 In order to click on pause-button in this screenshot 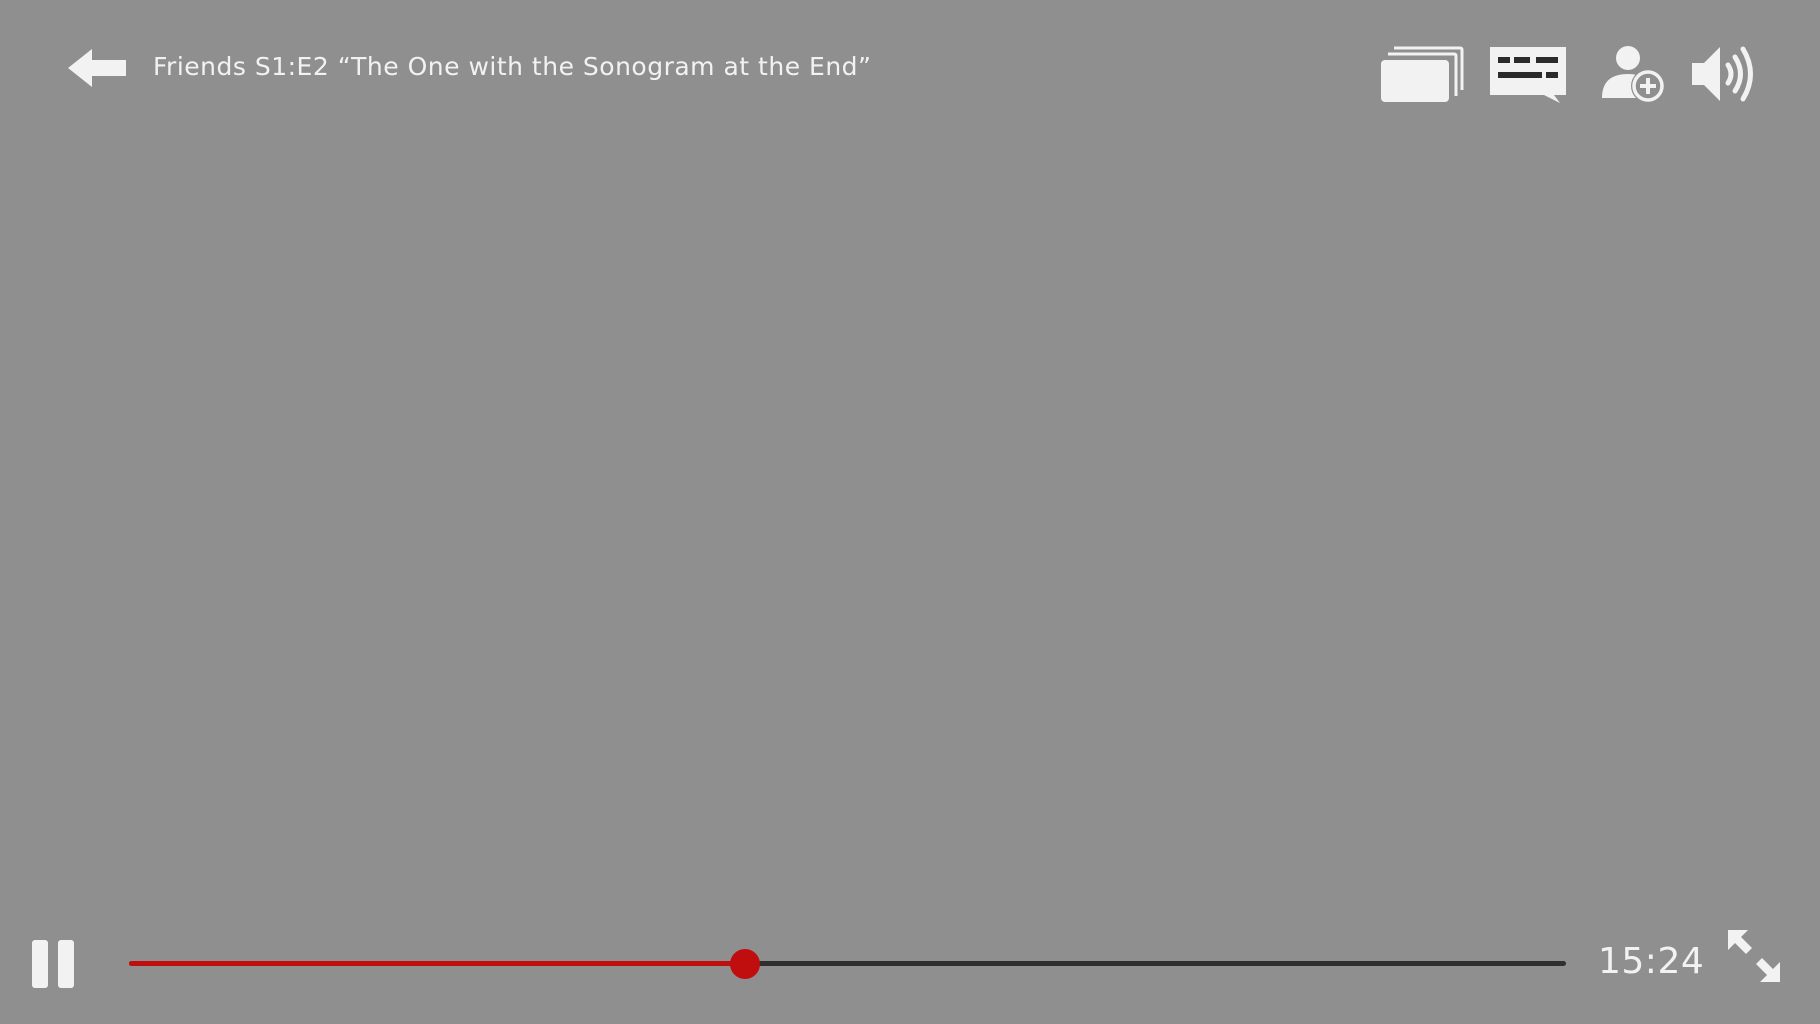, I will do `click(54, 964)`.